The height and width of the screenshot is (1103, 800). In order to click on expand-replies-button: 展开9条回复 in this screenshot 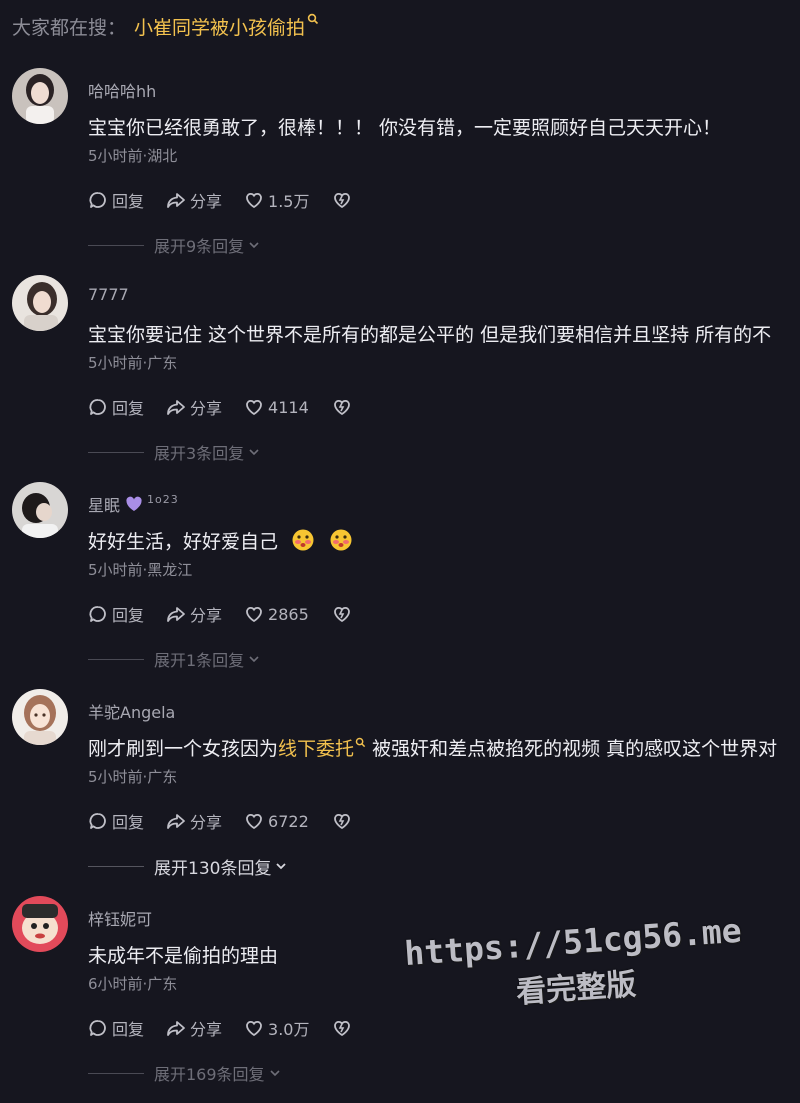, I will do `click(174, 245)`.